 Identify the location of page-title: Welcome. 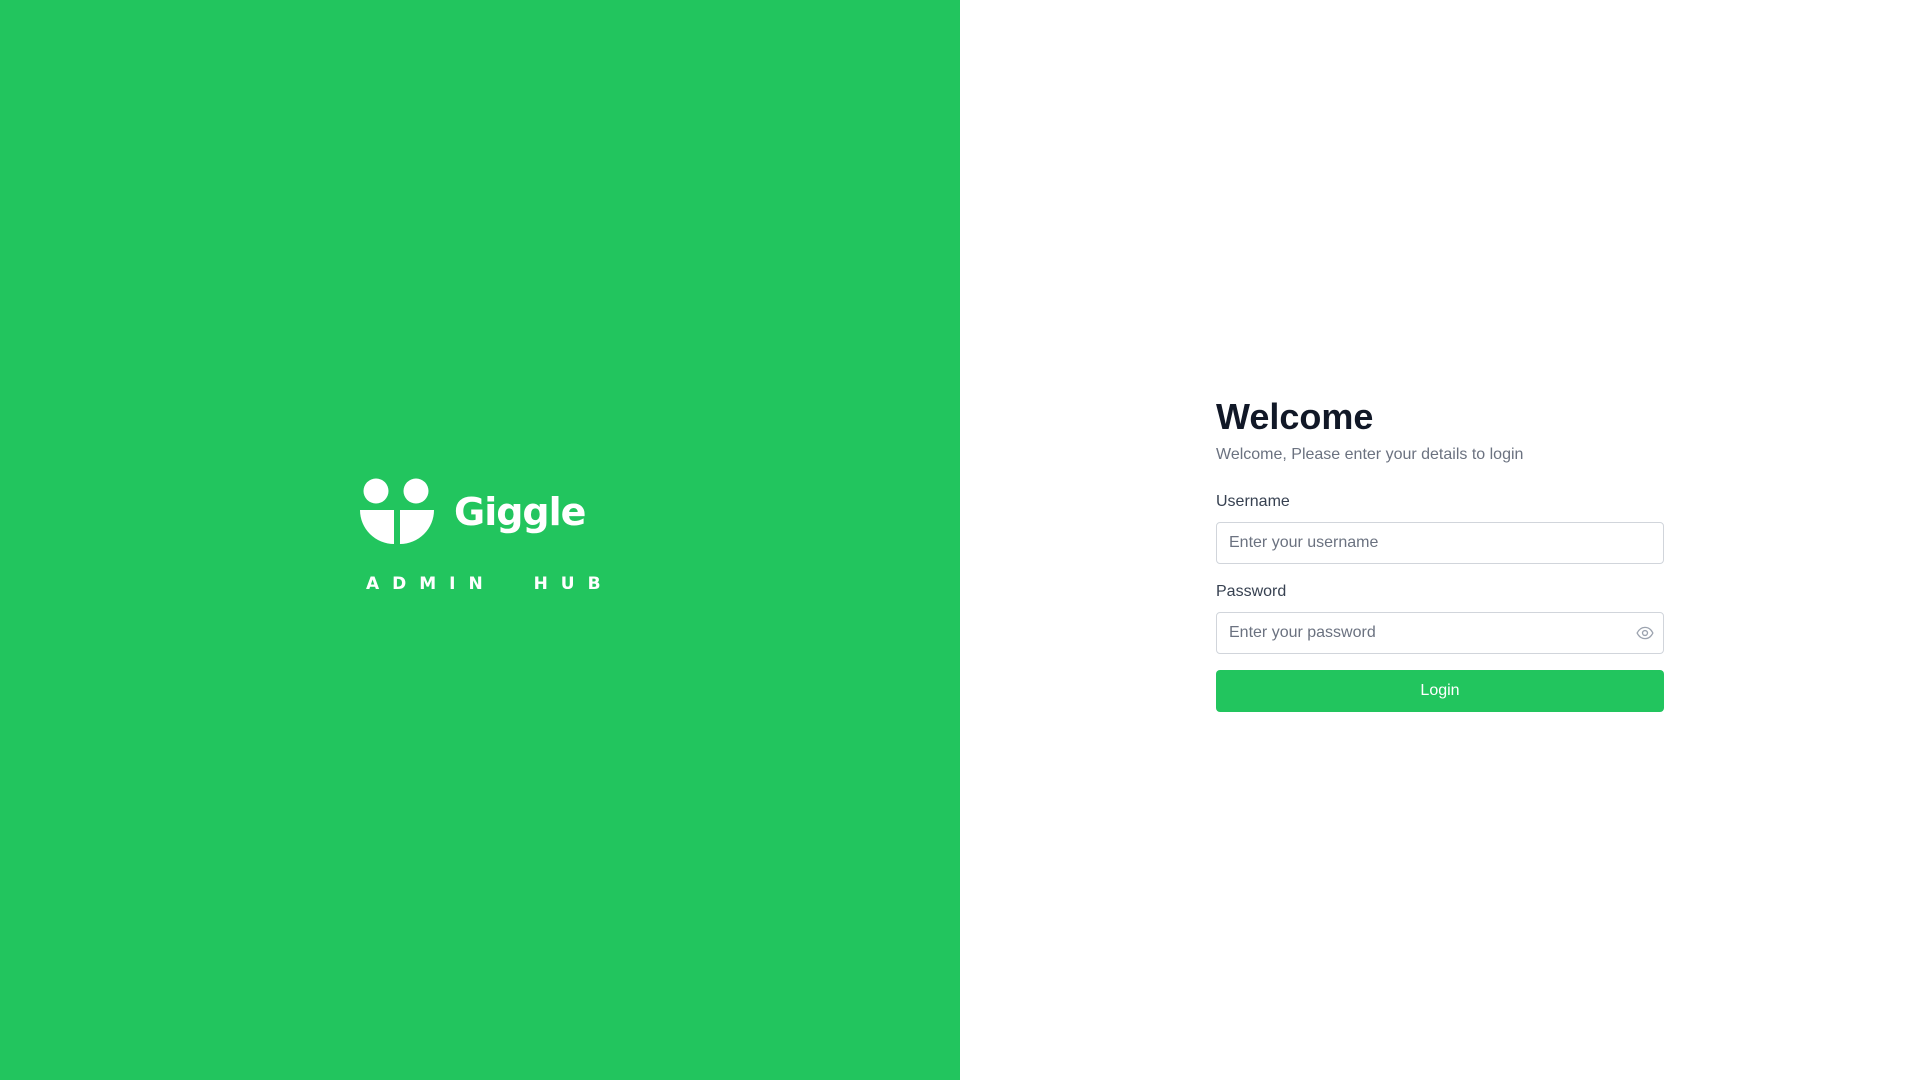
(1295, 416).